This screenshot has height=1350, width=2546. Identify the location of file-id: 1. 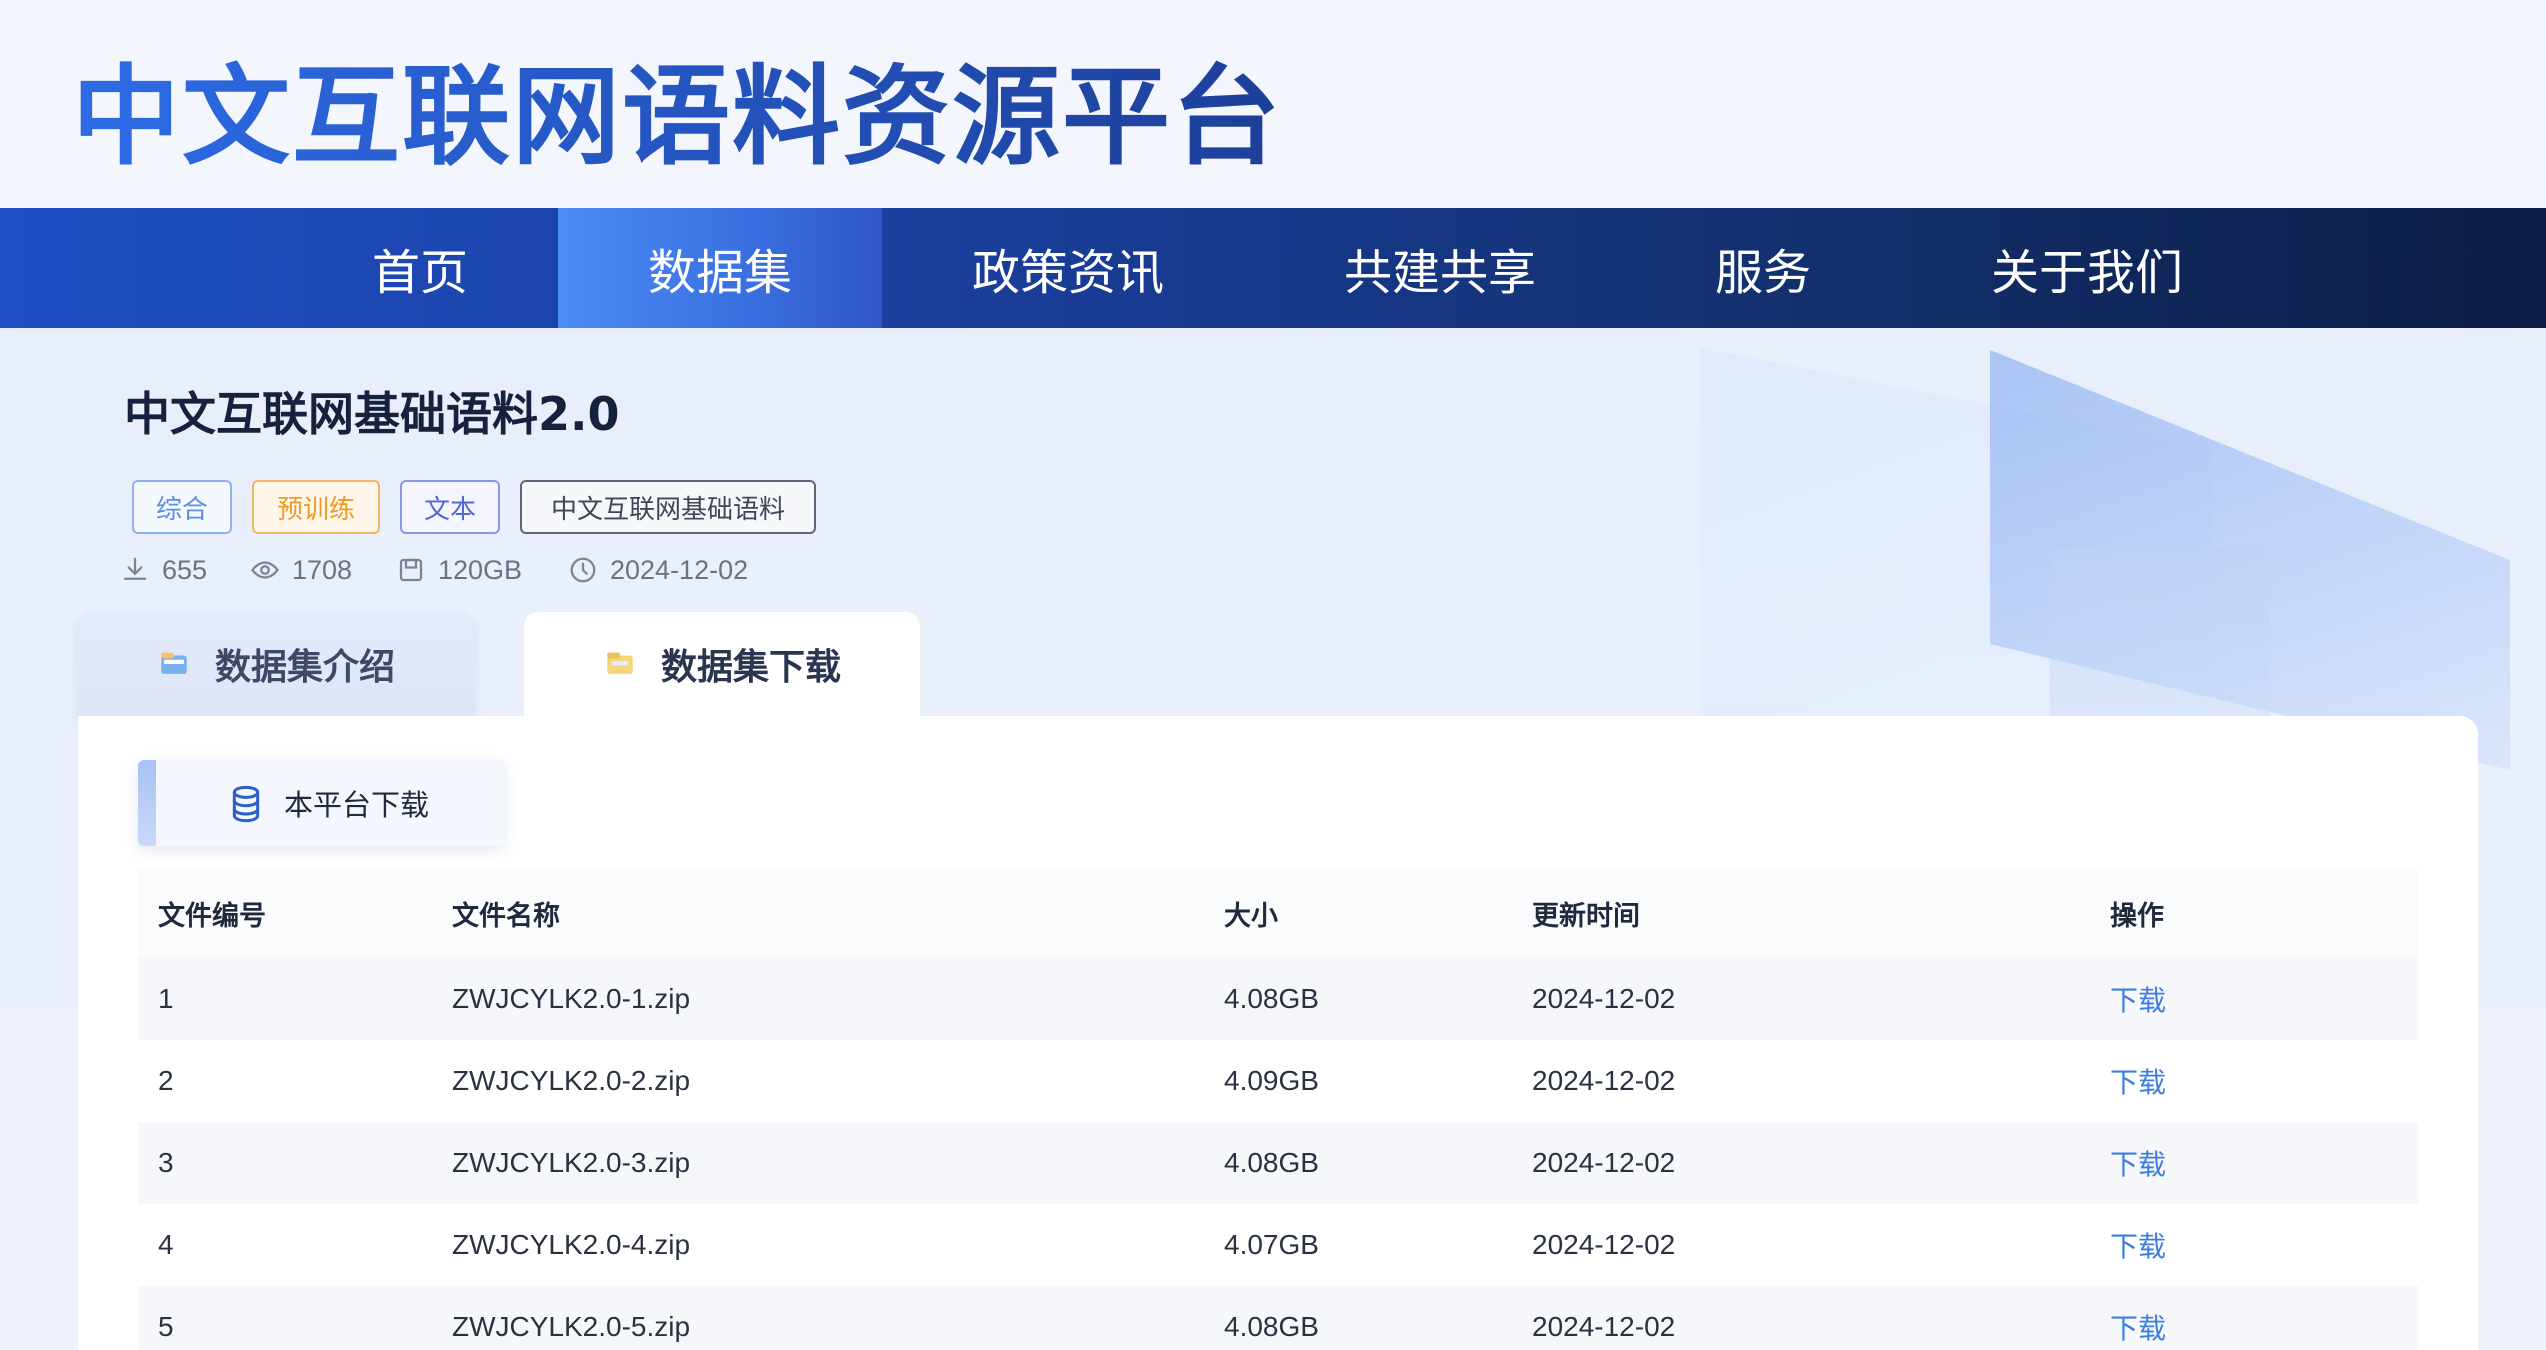
(166, 998).